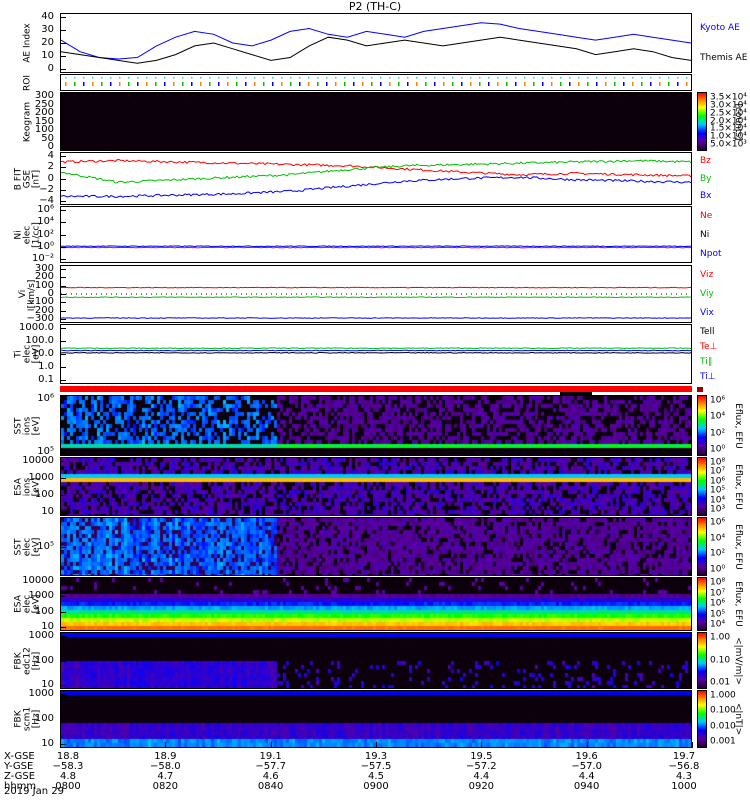  I want to click on y-tick-label: 100, so click(44, 494).